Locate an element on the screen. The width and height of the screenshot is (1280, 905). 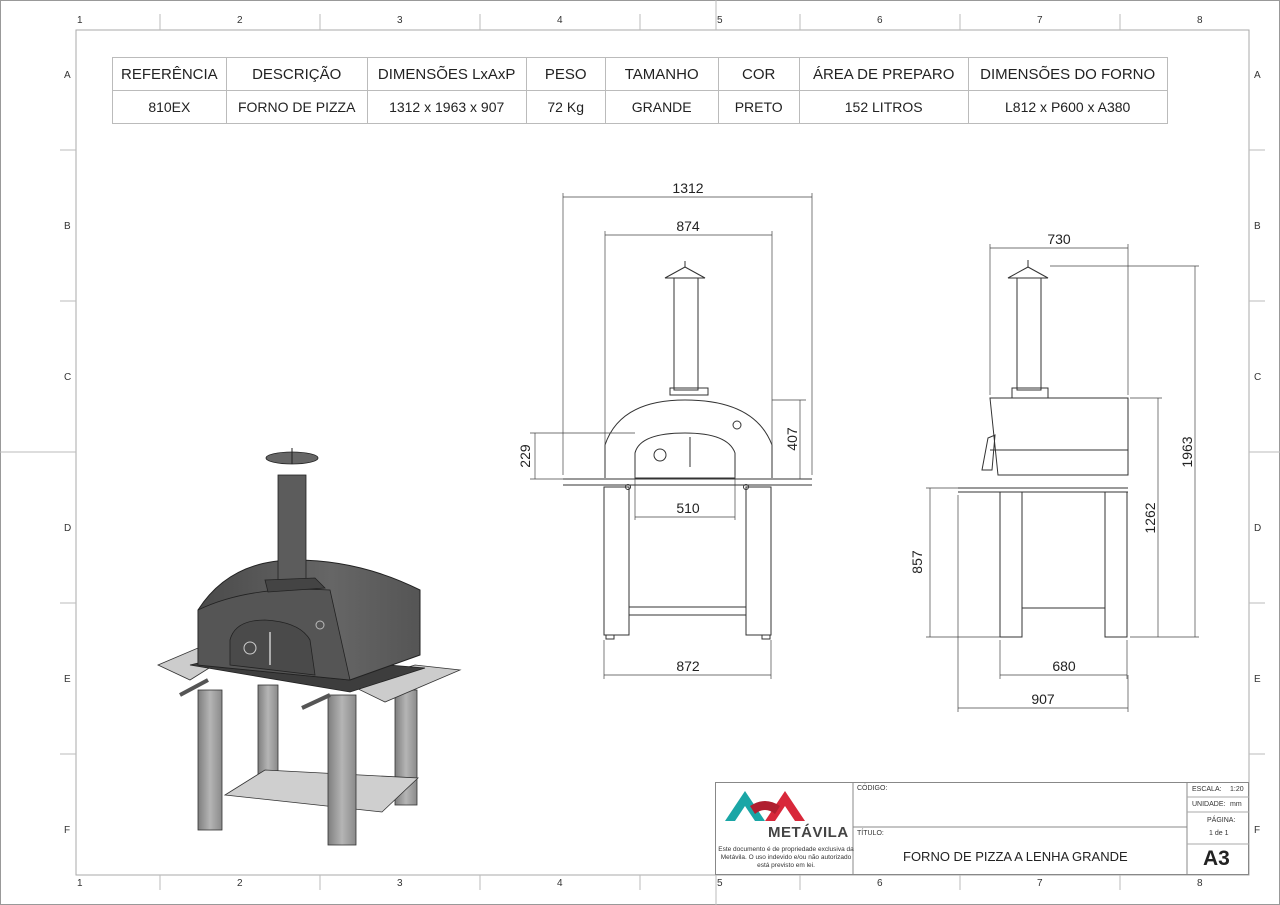
spec-value: 810EX is located at coordinates (169, 107).